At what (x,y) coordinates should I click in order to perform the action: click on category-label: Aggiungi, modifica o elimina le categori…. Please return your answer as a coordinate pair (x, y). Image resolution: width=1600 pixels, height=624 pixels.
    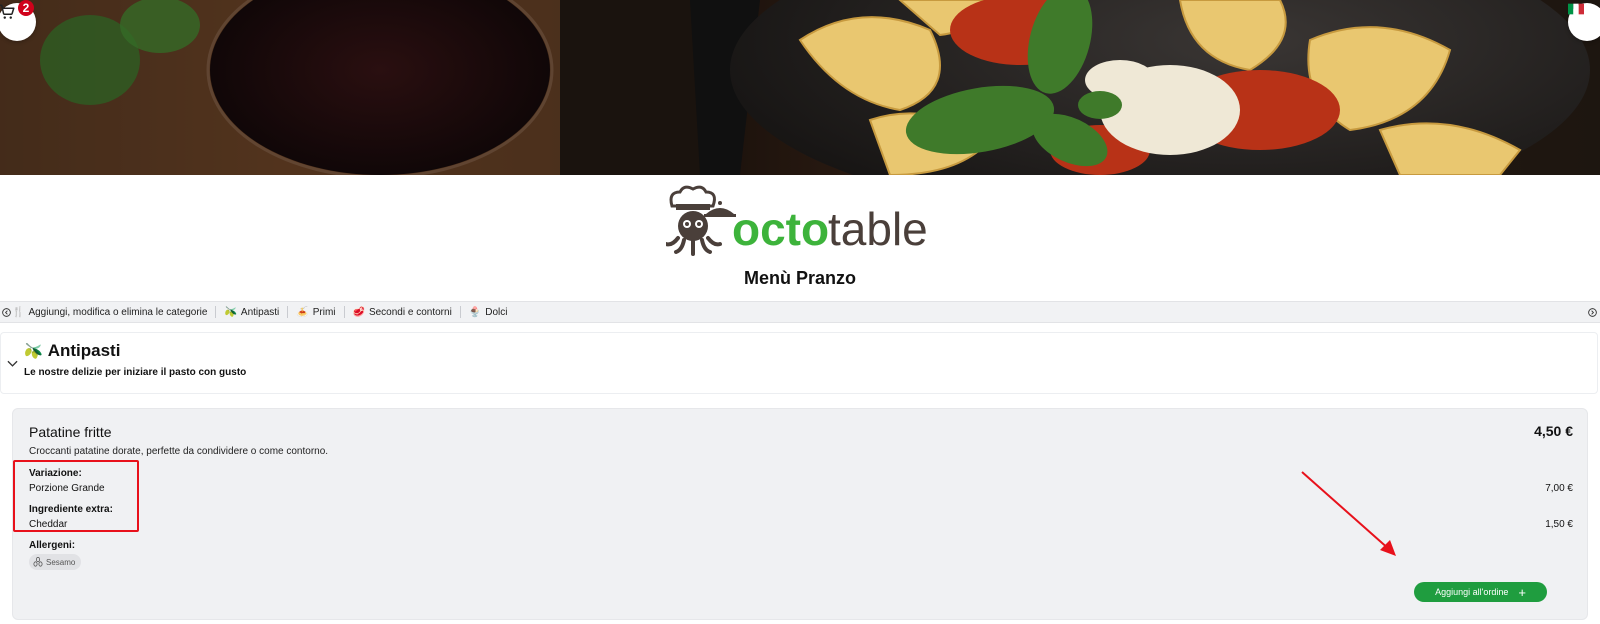
    Looking at the image, I should click on (118, 312).